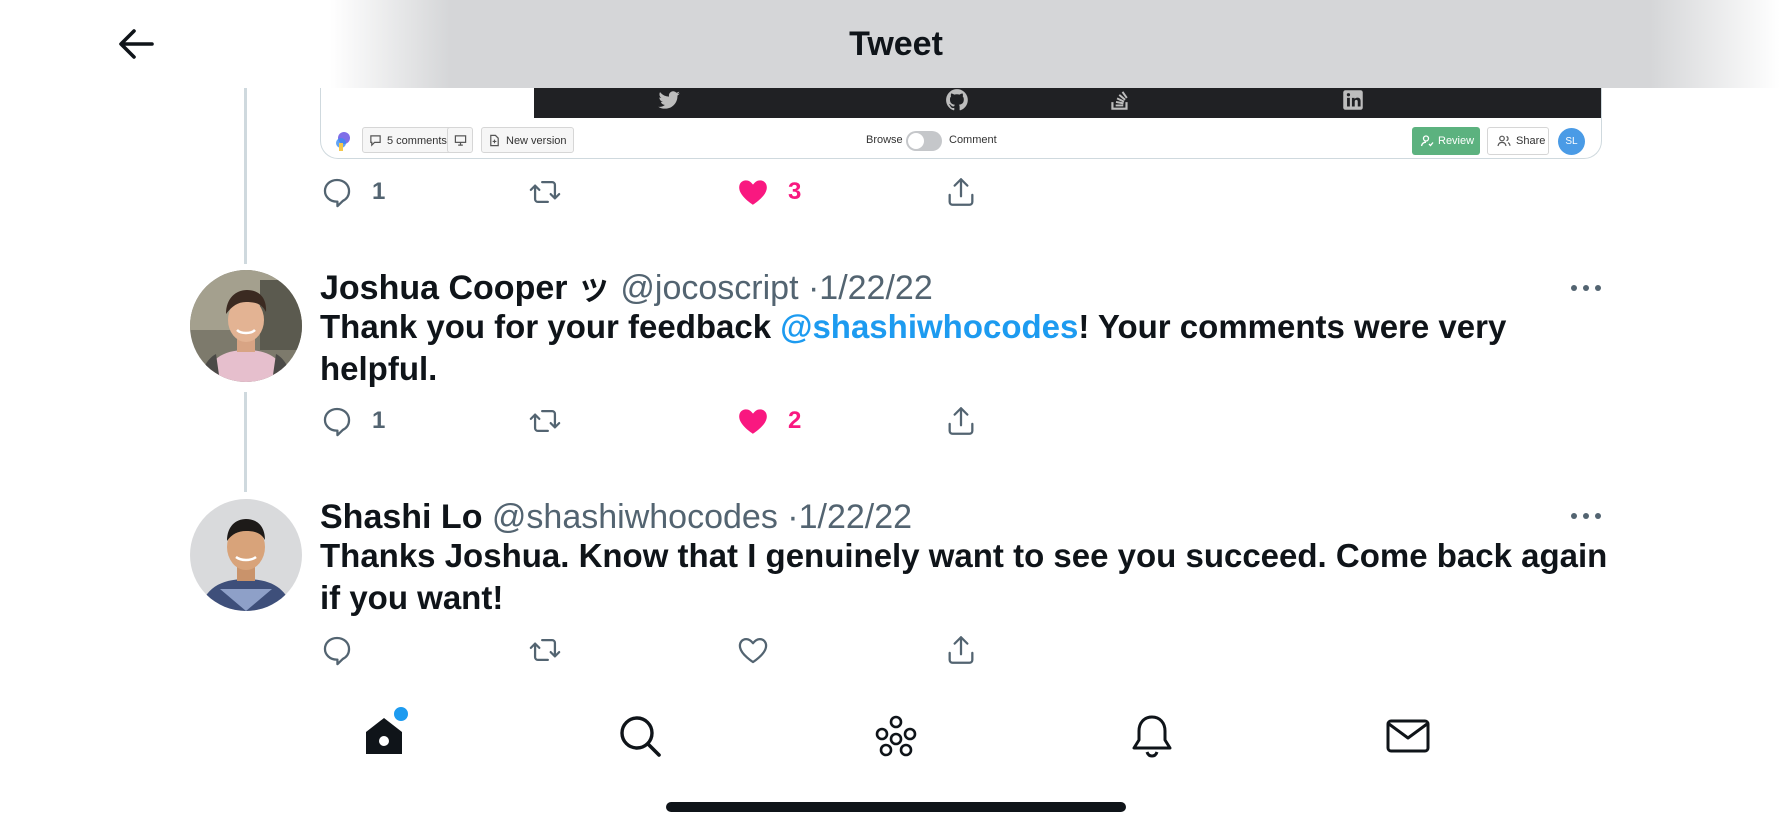  I want to click on notification-dot, so click(401, 714).